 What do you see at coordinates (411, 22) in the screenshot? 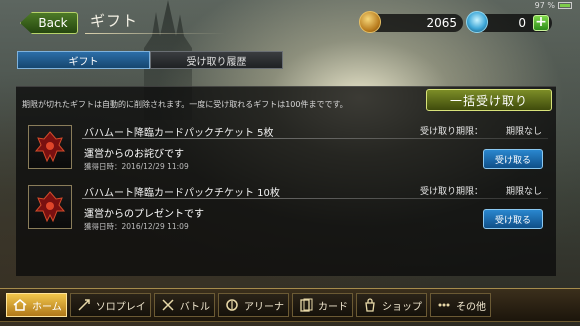
I see `rupy-counter: 2065` at bounding box center [411, 22].